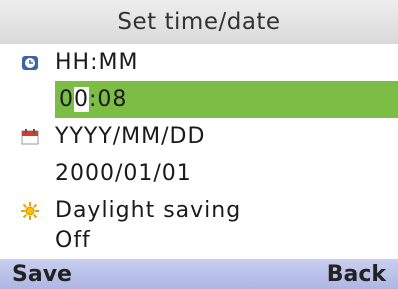 Image resolution: width=398 pixels, height=289 pixels. I want to click on time-value: 00:08, so click(93, 99).